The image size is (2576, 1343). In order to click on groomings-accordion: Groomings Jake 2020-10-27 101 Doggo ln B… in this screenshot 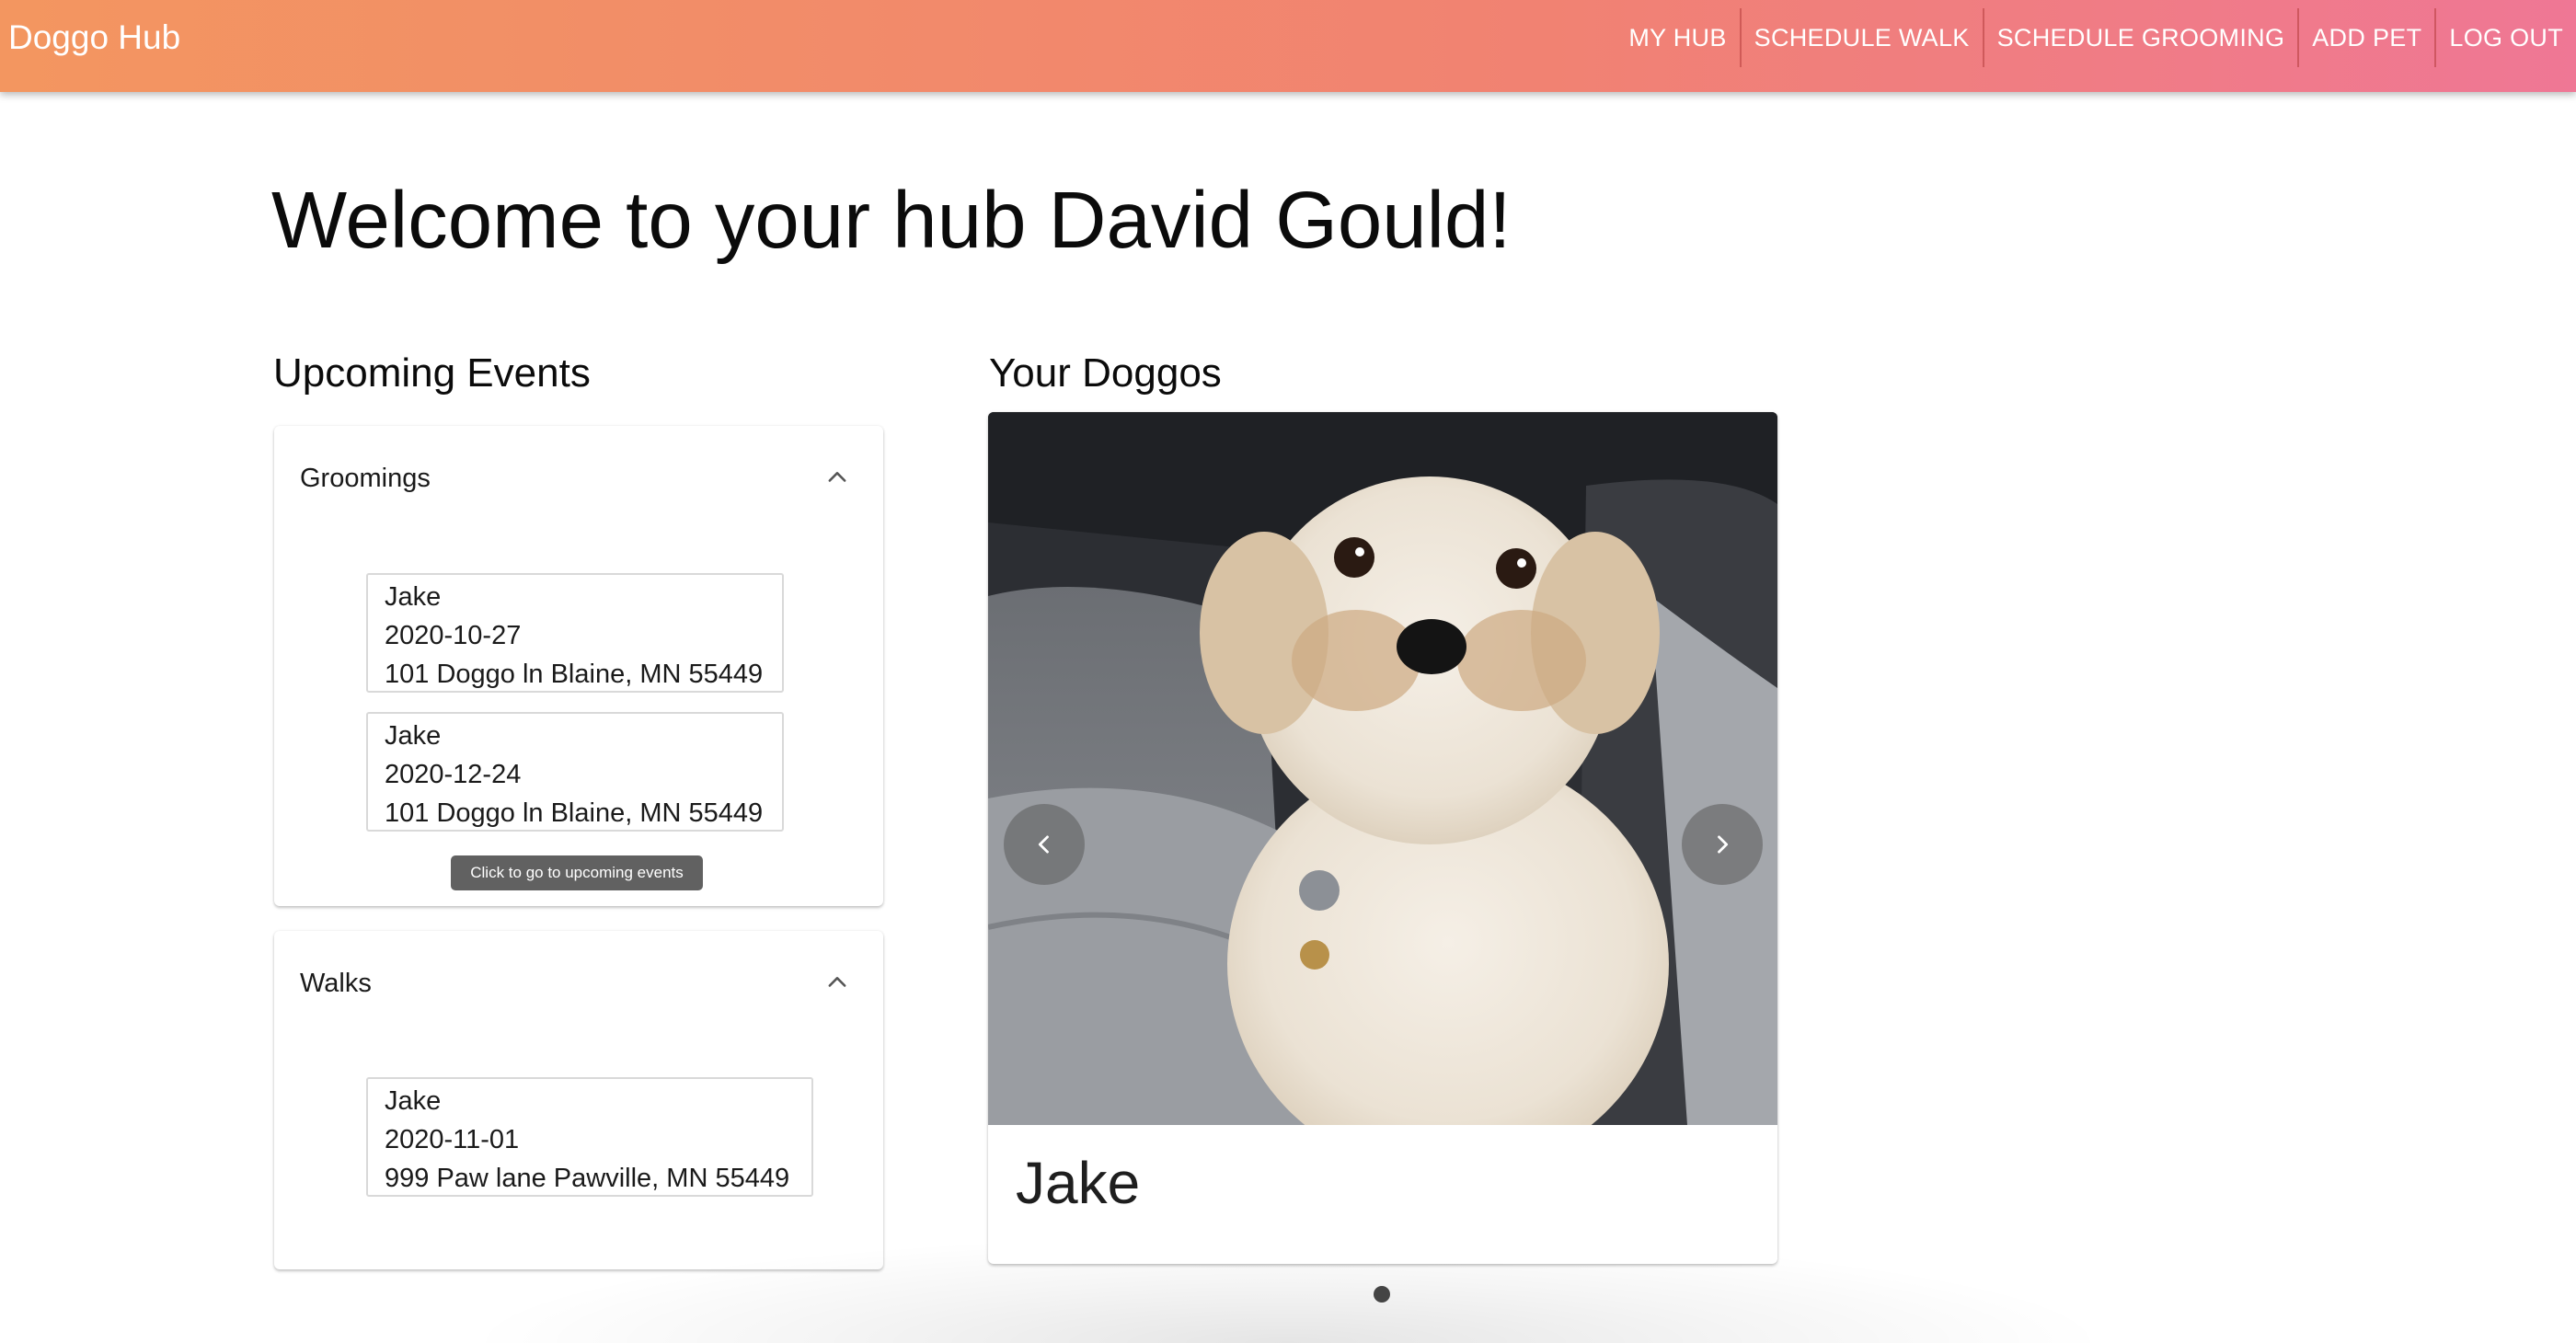, I will do `click(578, 666)`.